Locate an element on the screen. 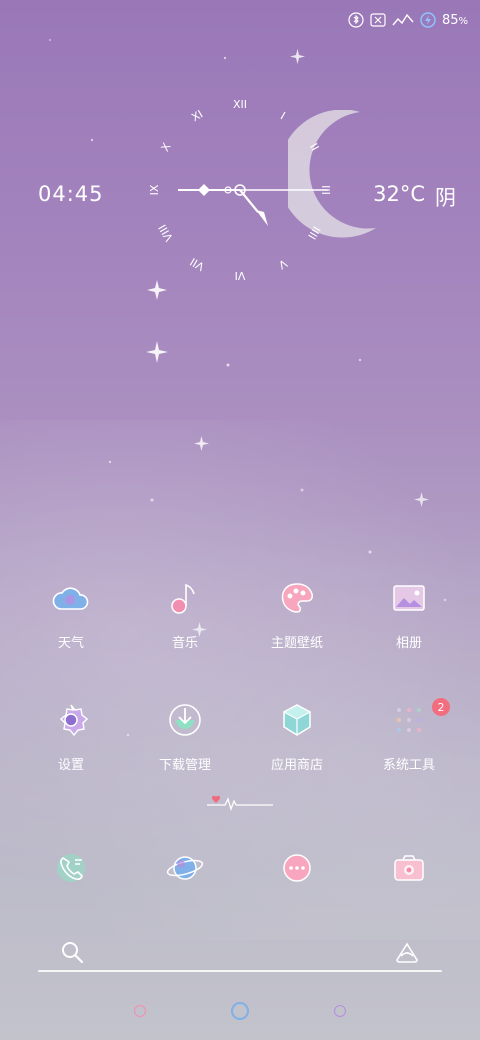 The image size is (480, 1040). page-dot-home is located at coordinates (240, 1011).